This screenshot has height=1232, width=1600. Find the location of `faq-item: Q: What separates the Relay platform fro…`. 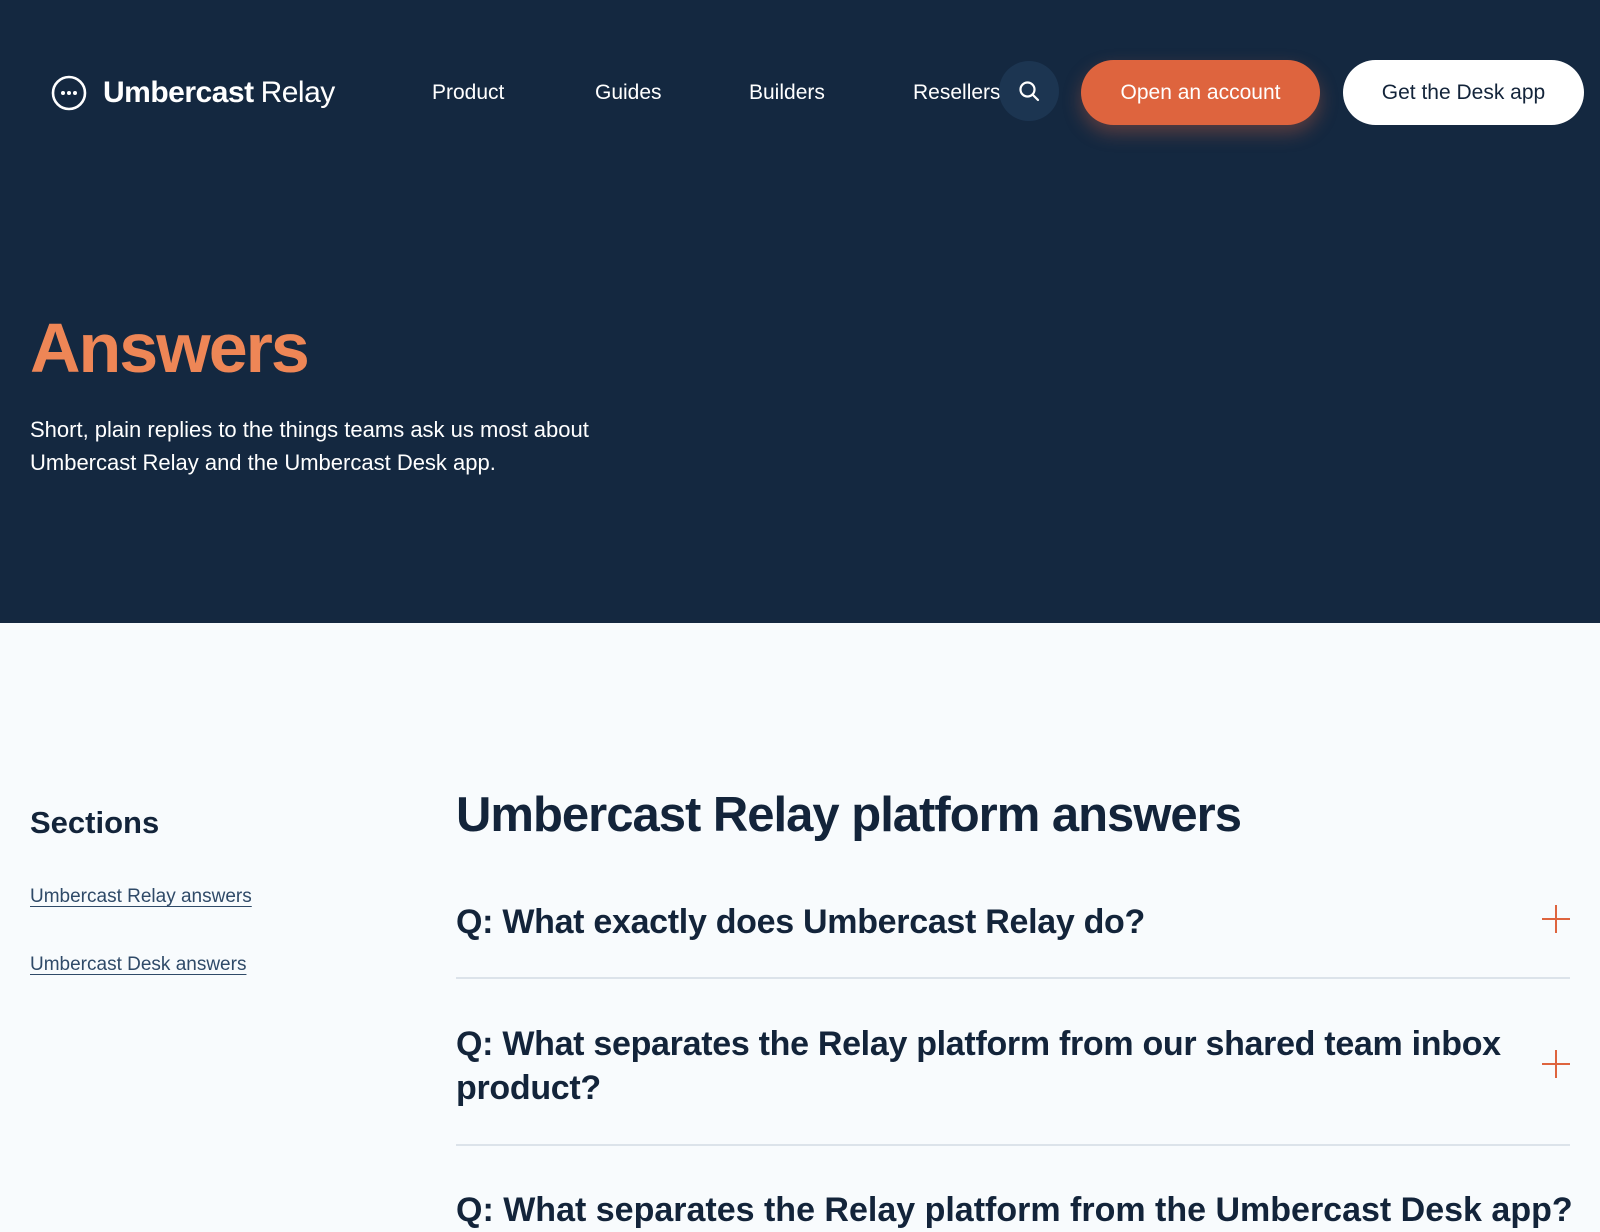

faq-item: Q: What separates the Relay platform fro… is located at coordinates (1013, 1078).